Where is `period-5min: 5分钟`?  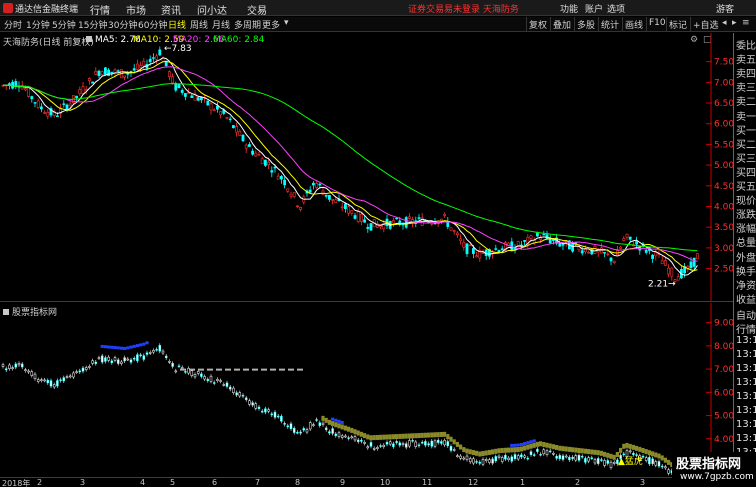 period-5min: 5分钟 is located at coordinates (64, 24).